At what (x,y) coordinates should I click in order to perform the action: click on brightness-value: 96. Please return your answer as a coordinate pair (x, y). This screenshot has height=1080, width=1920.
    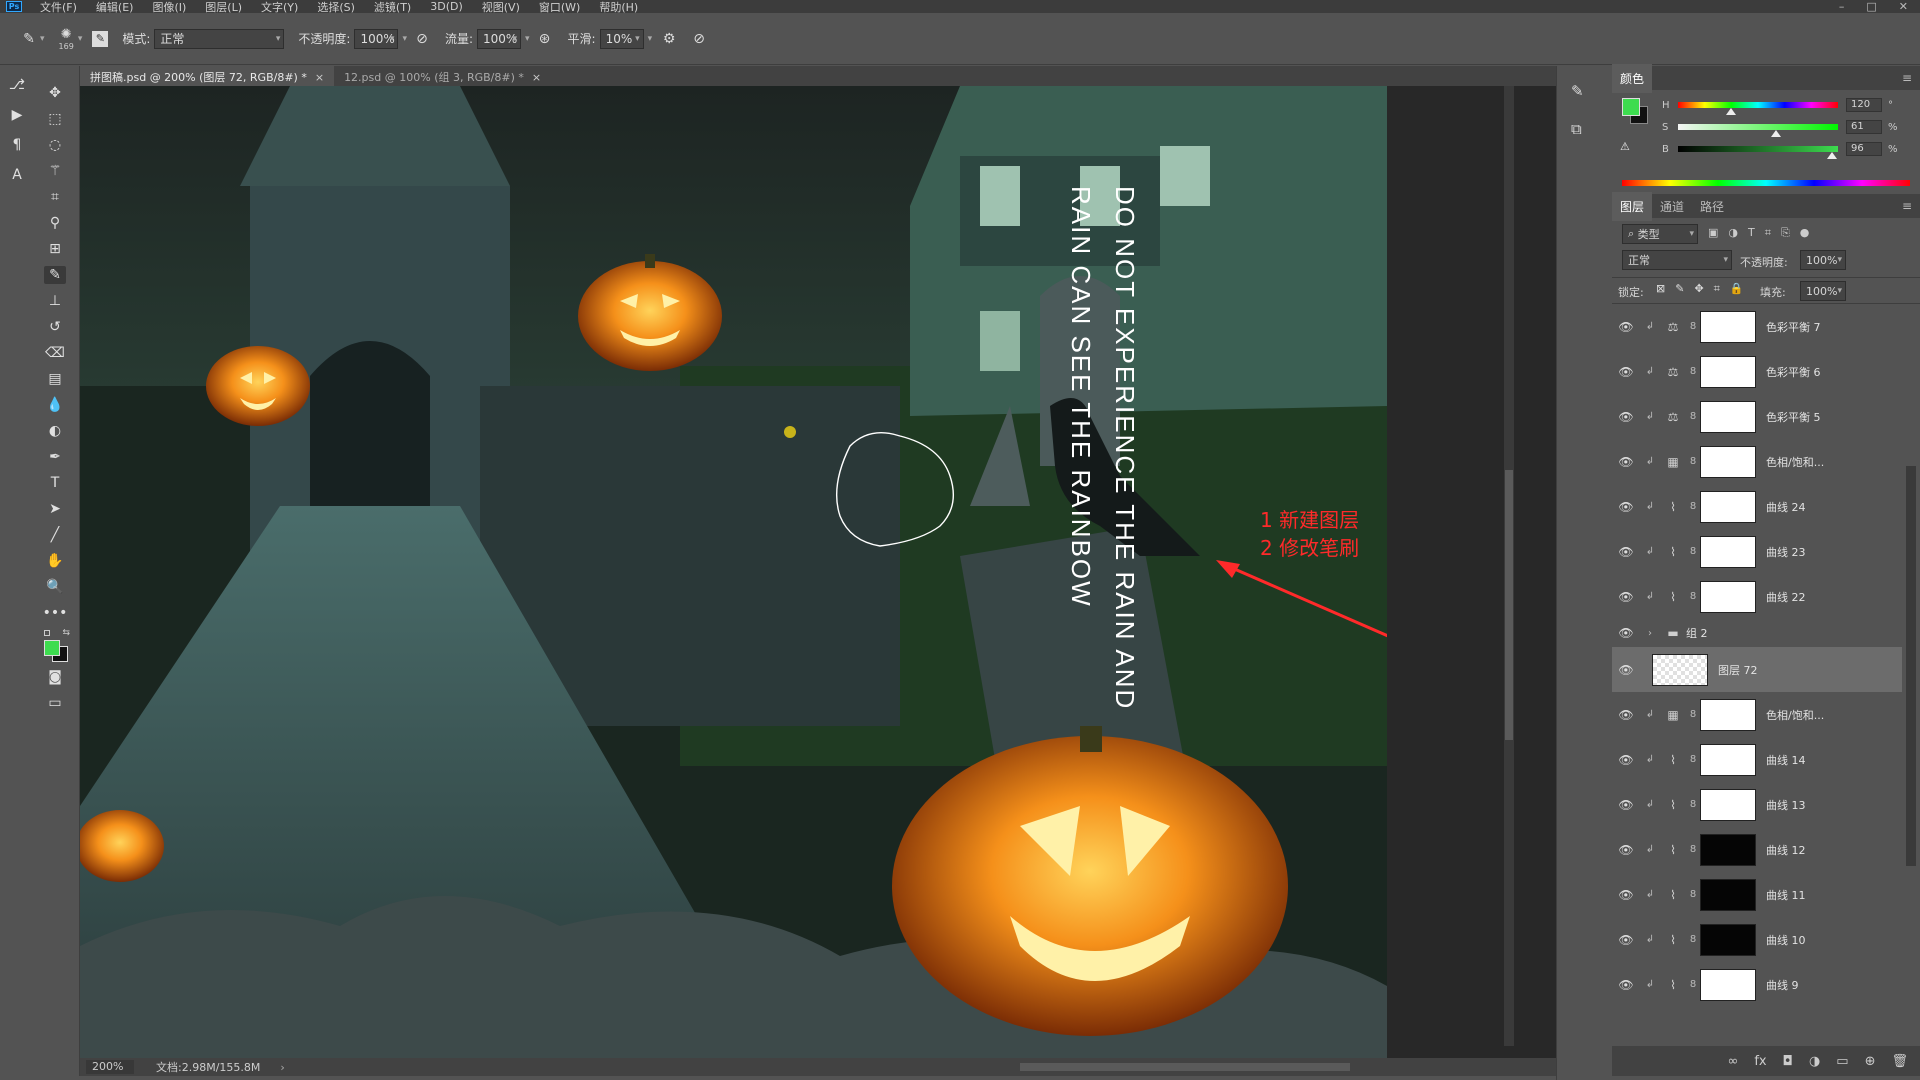
    Looking at the image, I should click on (1864, 149).